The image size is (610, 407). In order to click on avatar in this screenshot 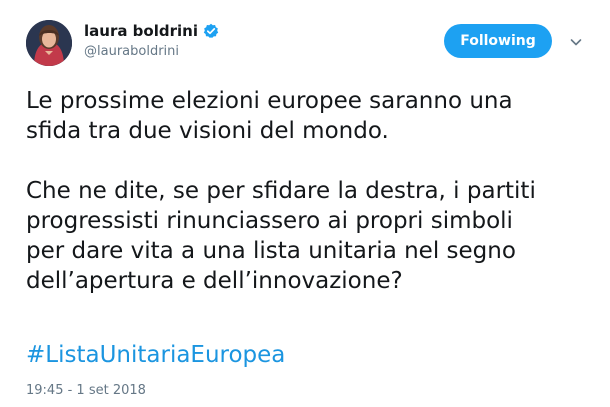, I will do `click(49, 43)`.